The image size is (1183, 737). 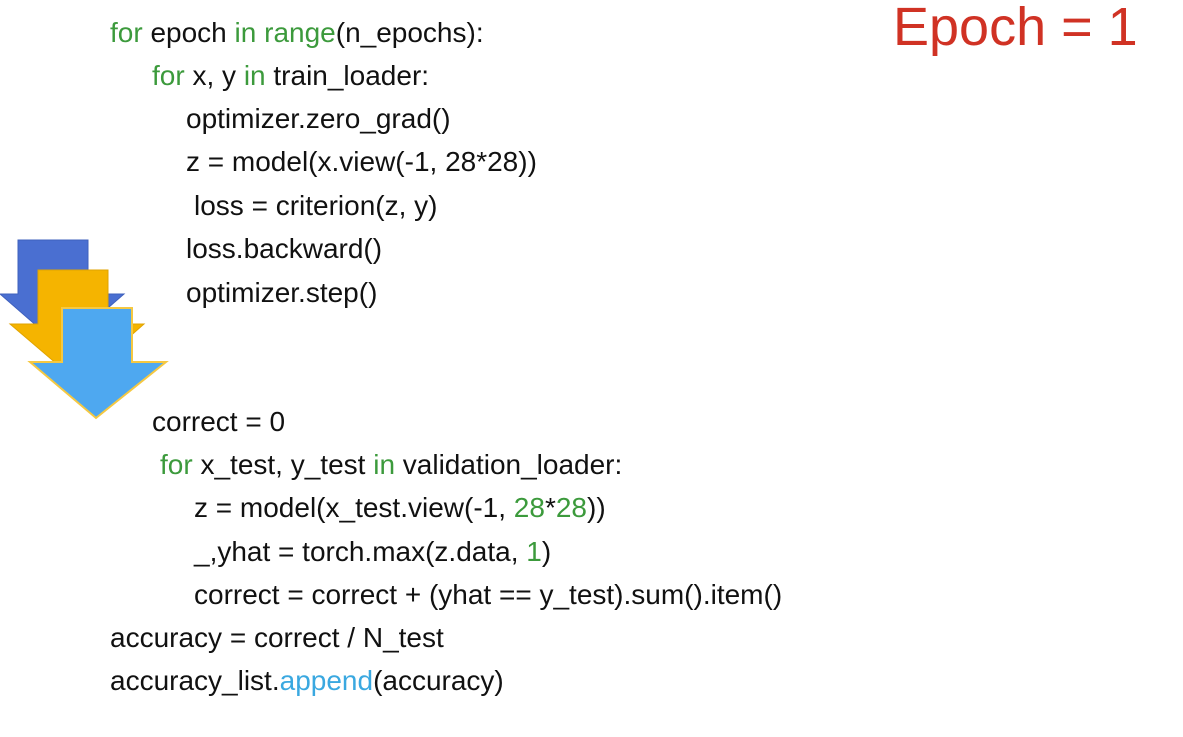 I want to click on code-text: z = model(x.view(-1, 28*28)), so click(x=361, y=161).